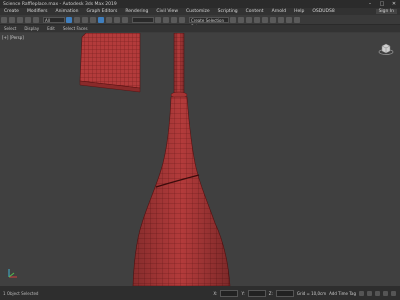 The image size is (400, 300). Describe the element at coordinates (229, 293) in the screenshot. I see `x-coordinate-field` at that location.